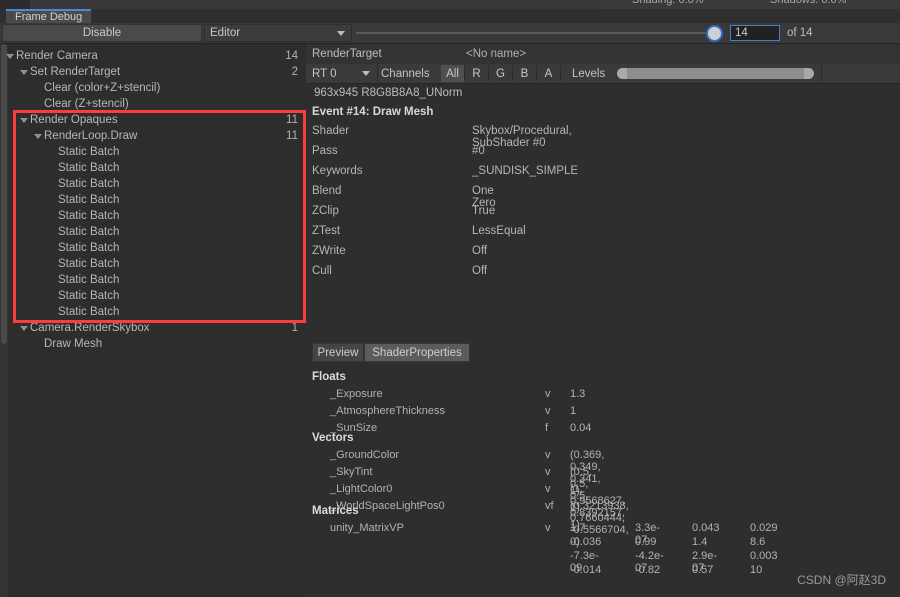 Image resolution: width=900 pixels, height=597 pixels. What do you see at coordinates (586, 570) in the screenshot?
I see `matrix-cell: -0.014` at bounding box center [586, 570].